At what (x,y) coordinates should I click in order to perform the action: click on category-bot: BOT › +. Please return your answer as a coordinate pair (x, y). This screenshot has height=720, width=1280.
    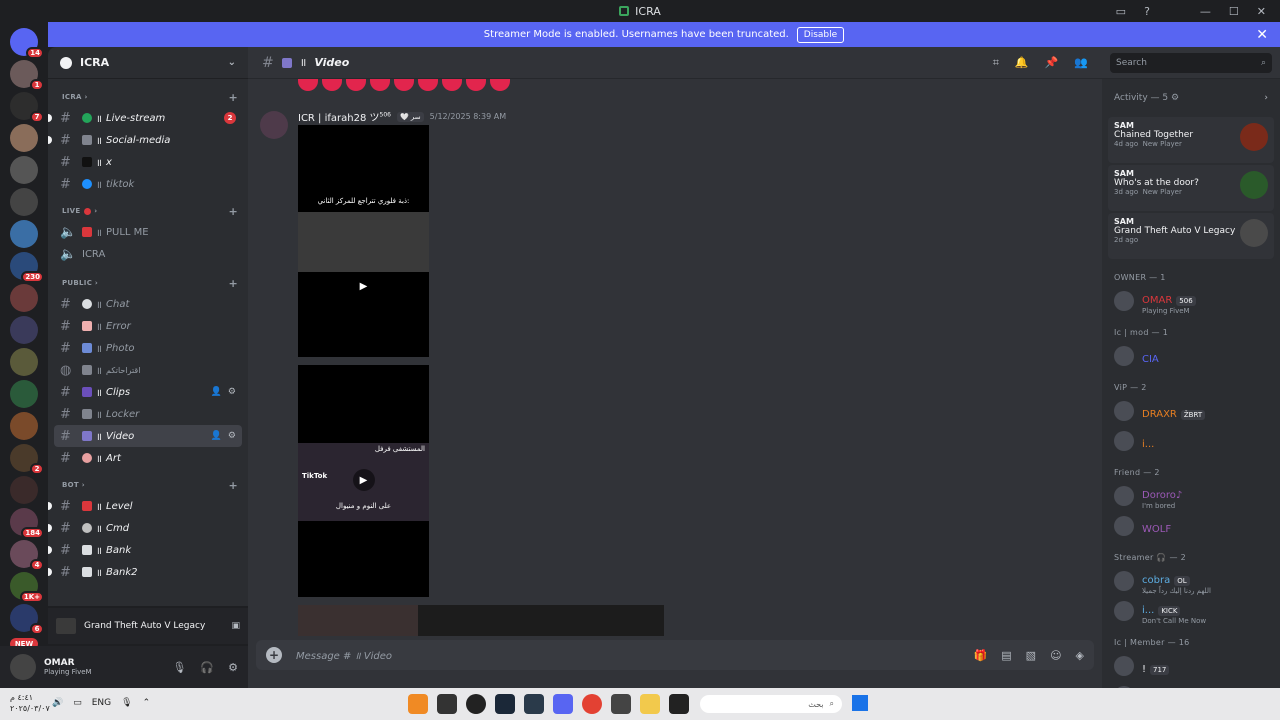
    Looking at the image, I should click on (148, 485).